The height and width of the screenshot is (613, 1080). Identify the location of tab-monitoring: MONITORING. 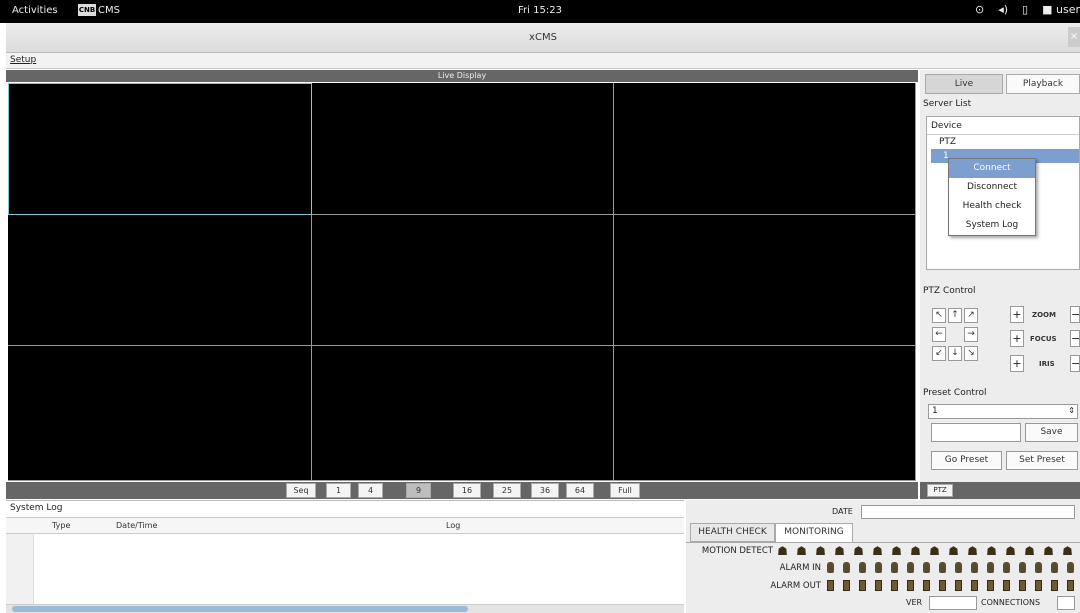
(814, 532).